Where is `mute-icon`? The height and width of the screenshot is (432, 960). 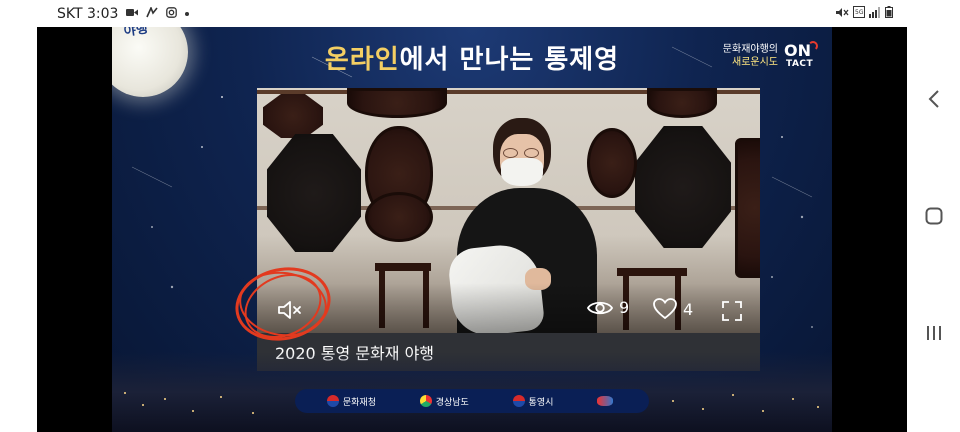
mute-icon is located at coordinates (842, 14).